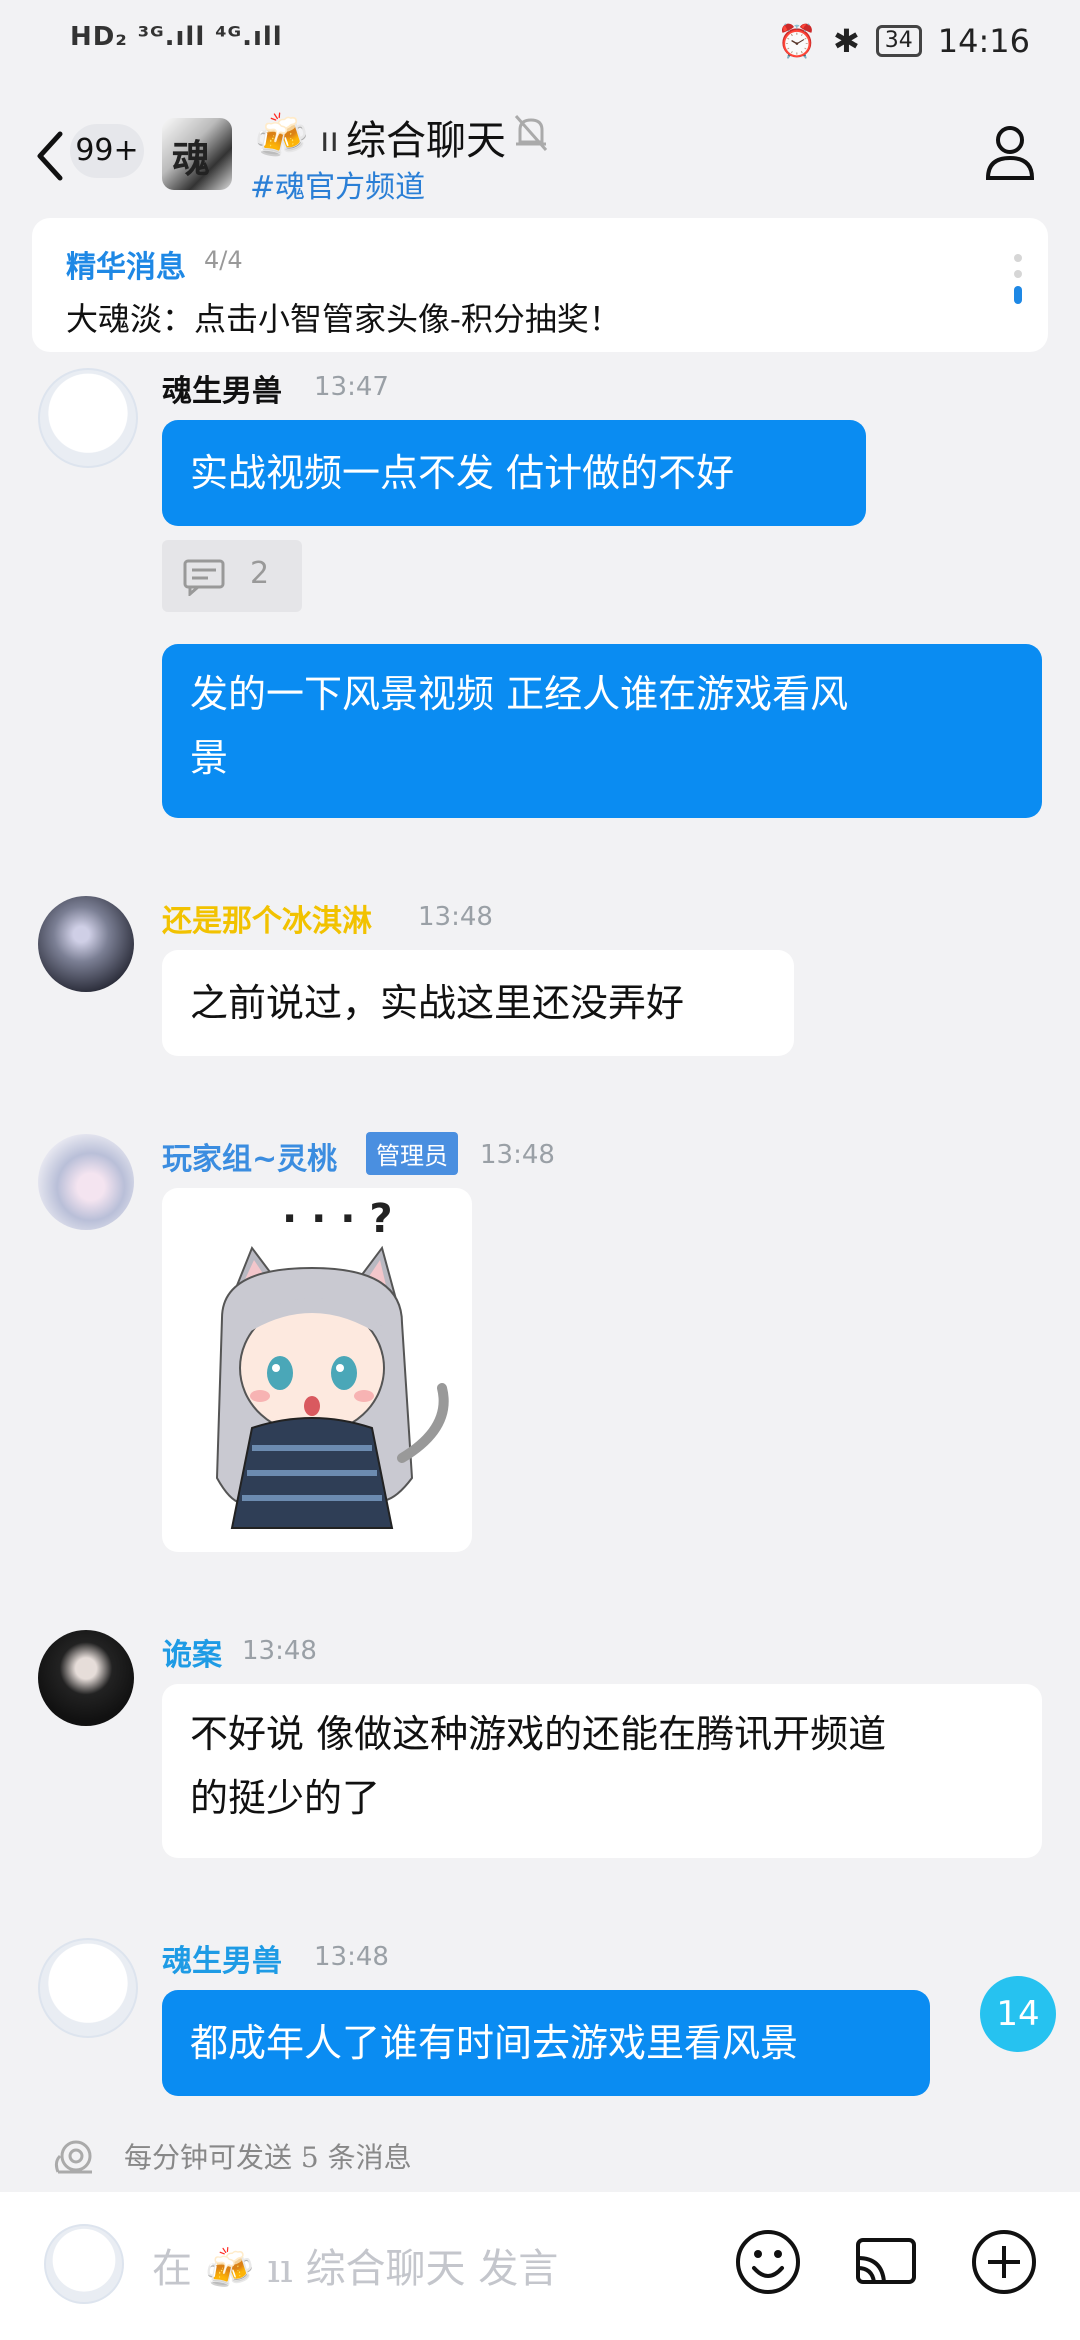 The height and width of the screenshot is (2340, 1080). What do you see at coordinates (602, 1771) in the screenshot?
I see `message-bubble: 不好说 像做这种游戏的还能在腾讯开频道 的挺少的了` at bounding box center [602, 1771].